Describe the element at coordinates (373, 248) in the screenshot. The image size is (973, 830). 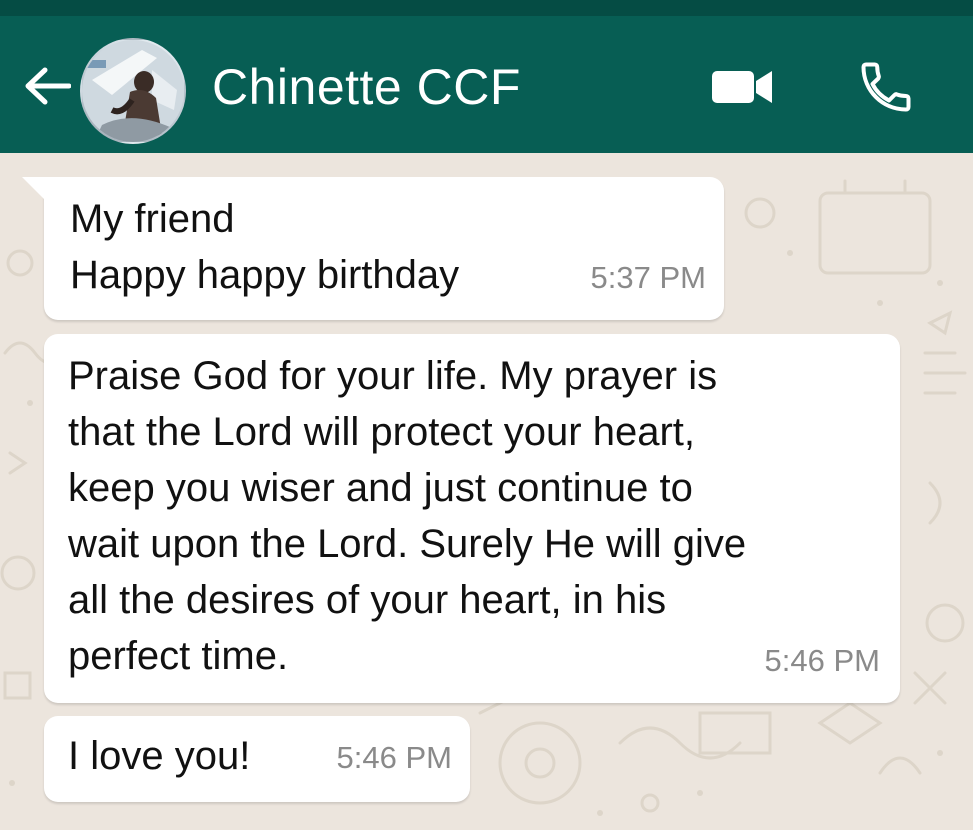
I see `message-bubble: My friend Happy happy birthday 5:37 PM` at that location.